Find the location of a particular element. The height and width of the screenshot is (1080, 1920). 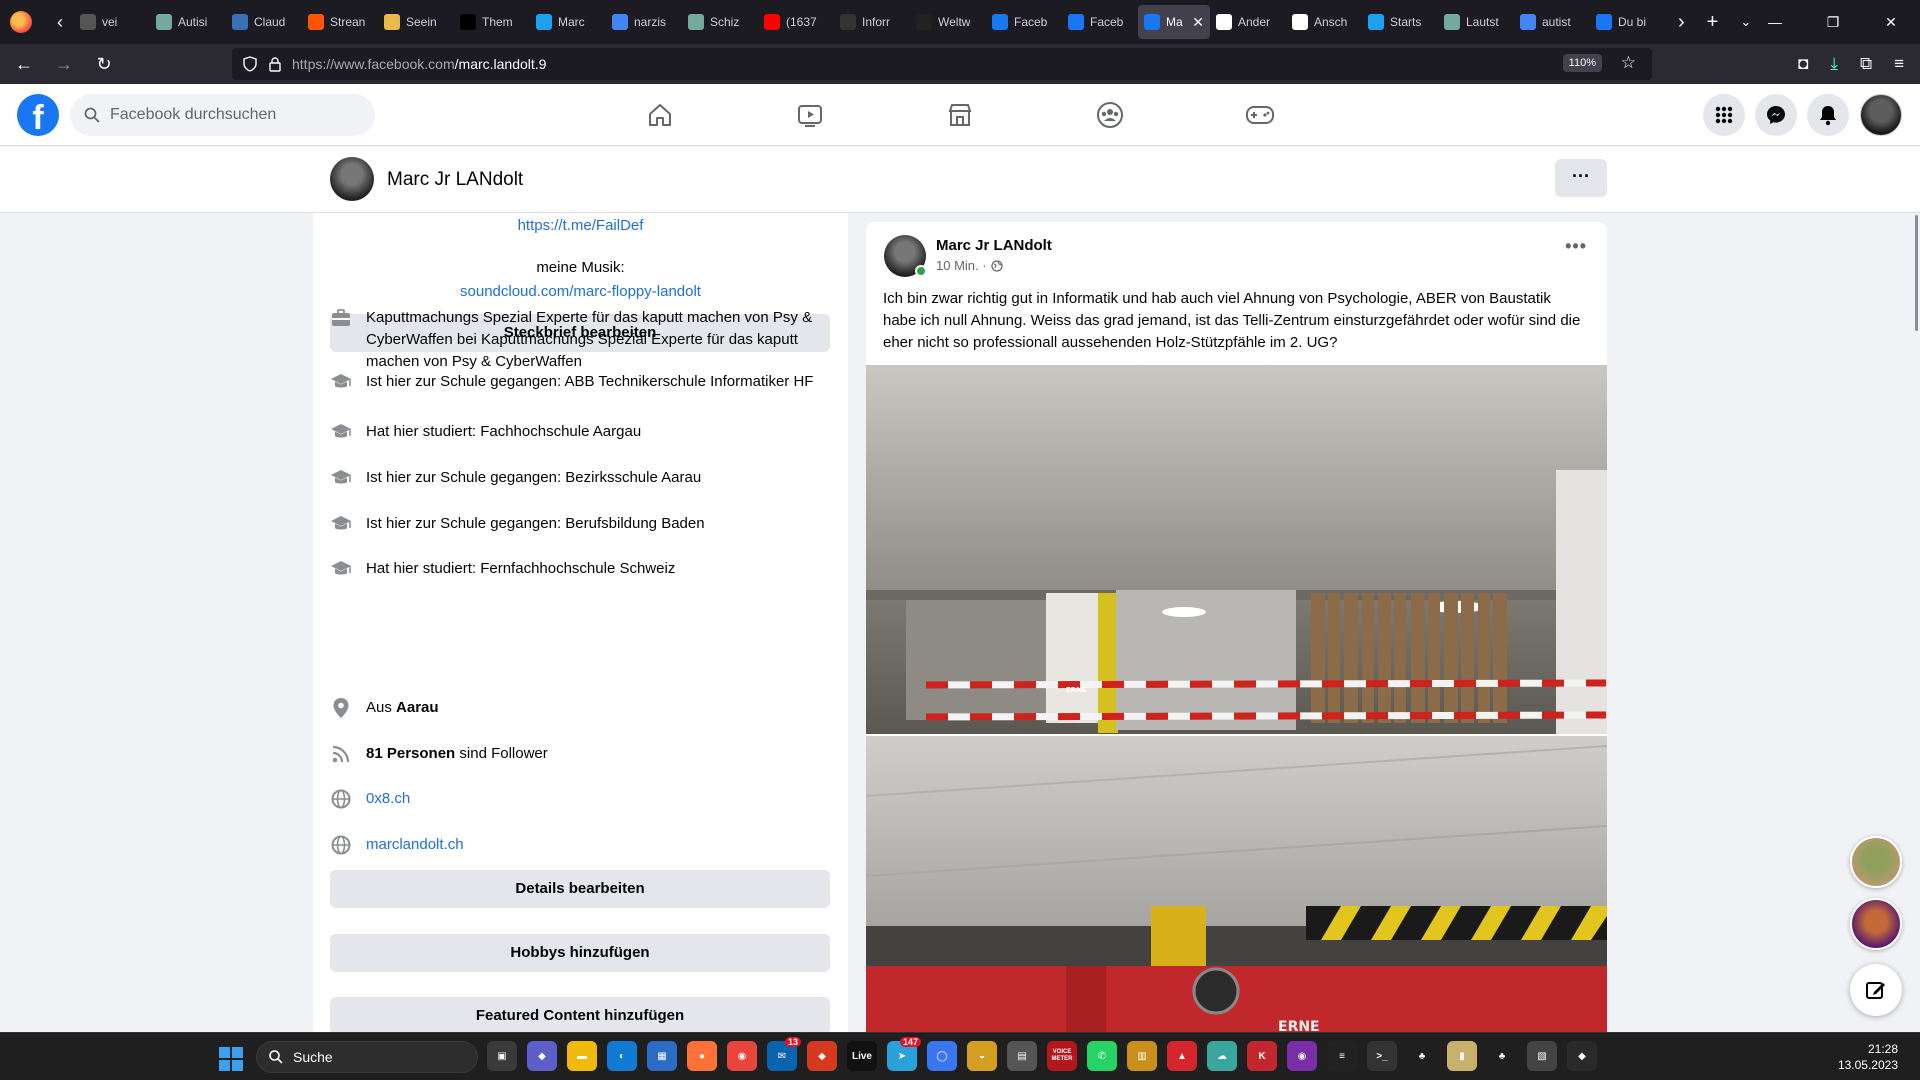

notifications-bell-icon is located at coordinates (1828, 115).